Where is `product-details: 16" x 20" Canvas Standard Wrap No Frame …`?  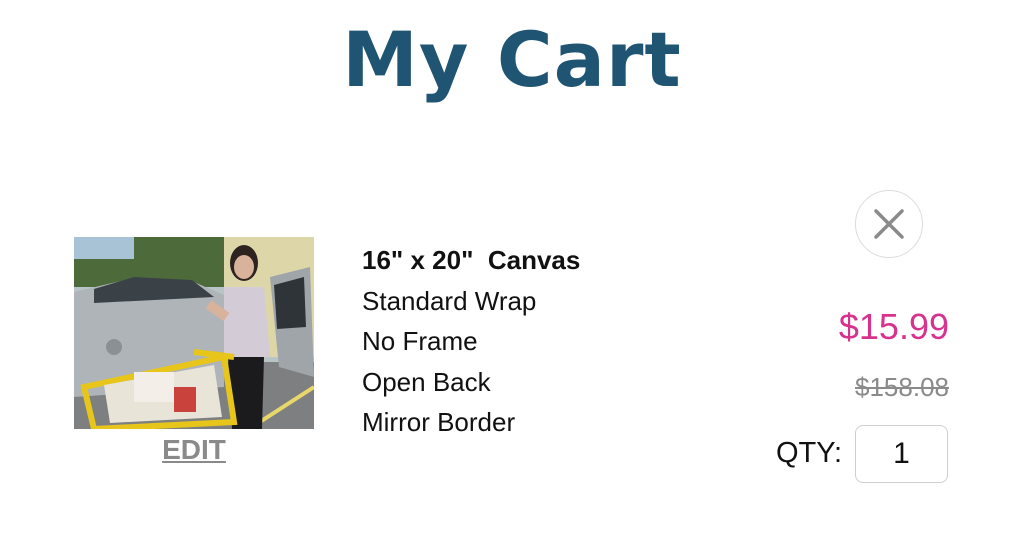 product-details: 16" x 20" Canvas Standard Wrap No Frame … is located at coordinates (471, 341).